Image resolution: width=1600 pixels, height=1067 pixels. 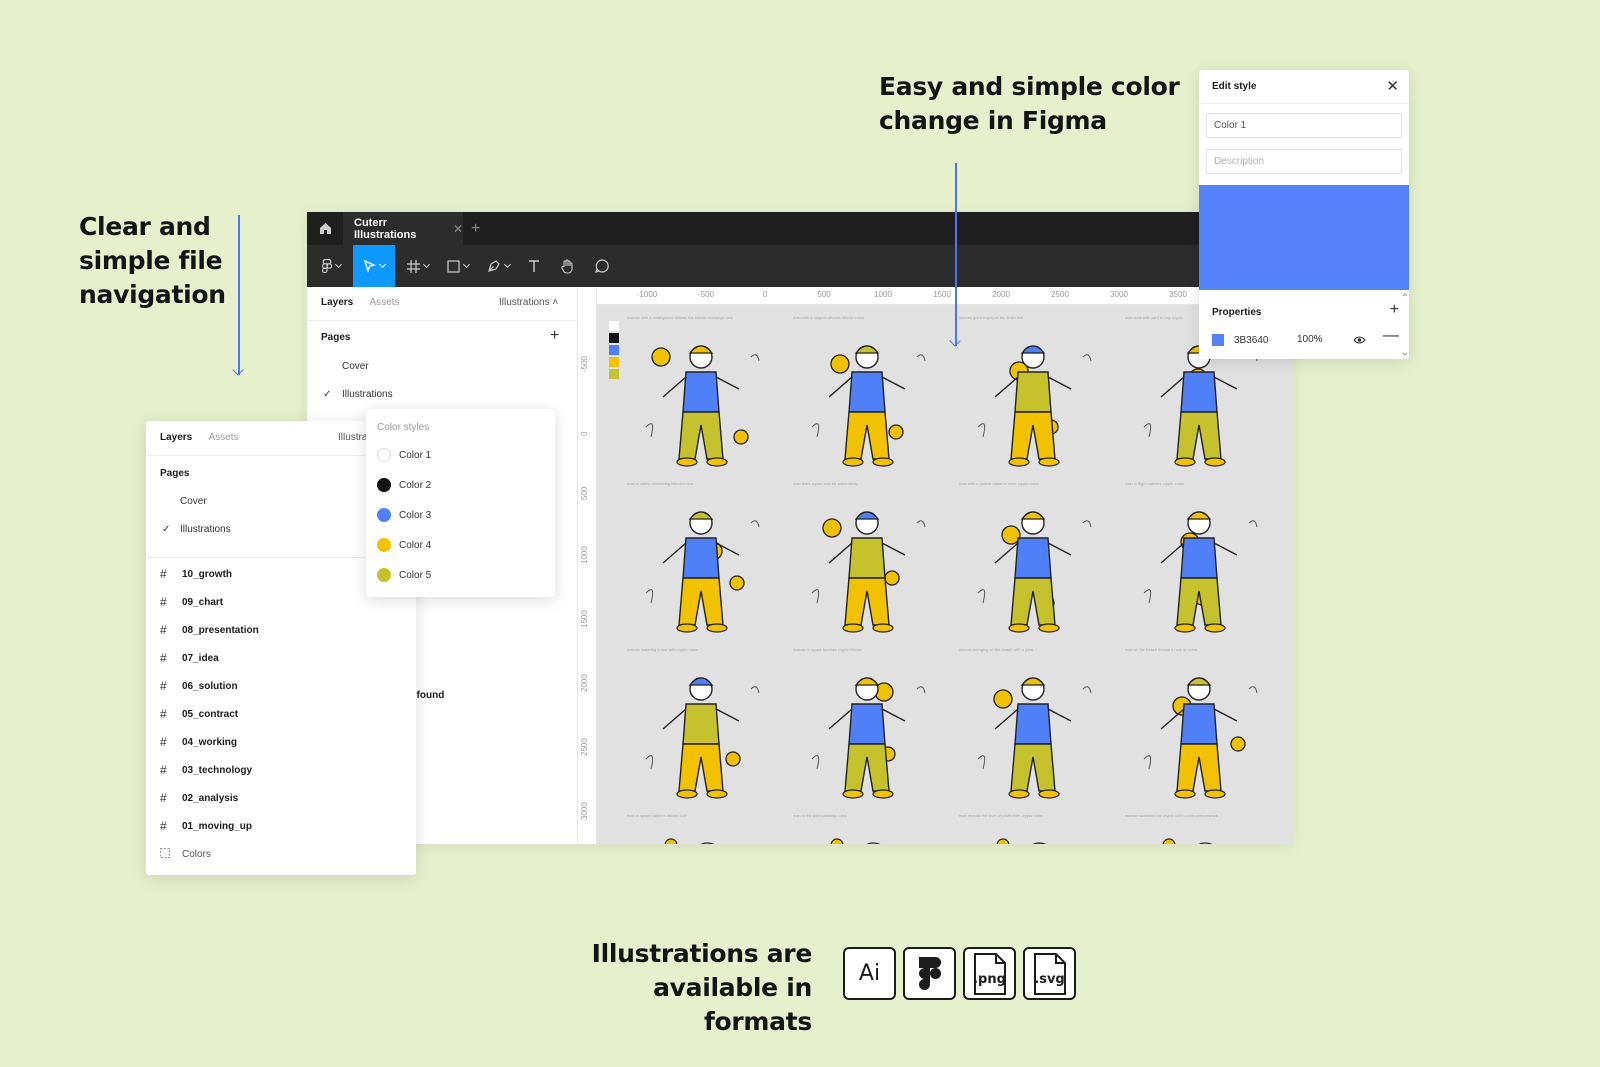 I want to click on file-tab: Cuterr Illustrations ✕, so click(x=403, y=228).